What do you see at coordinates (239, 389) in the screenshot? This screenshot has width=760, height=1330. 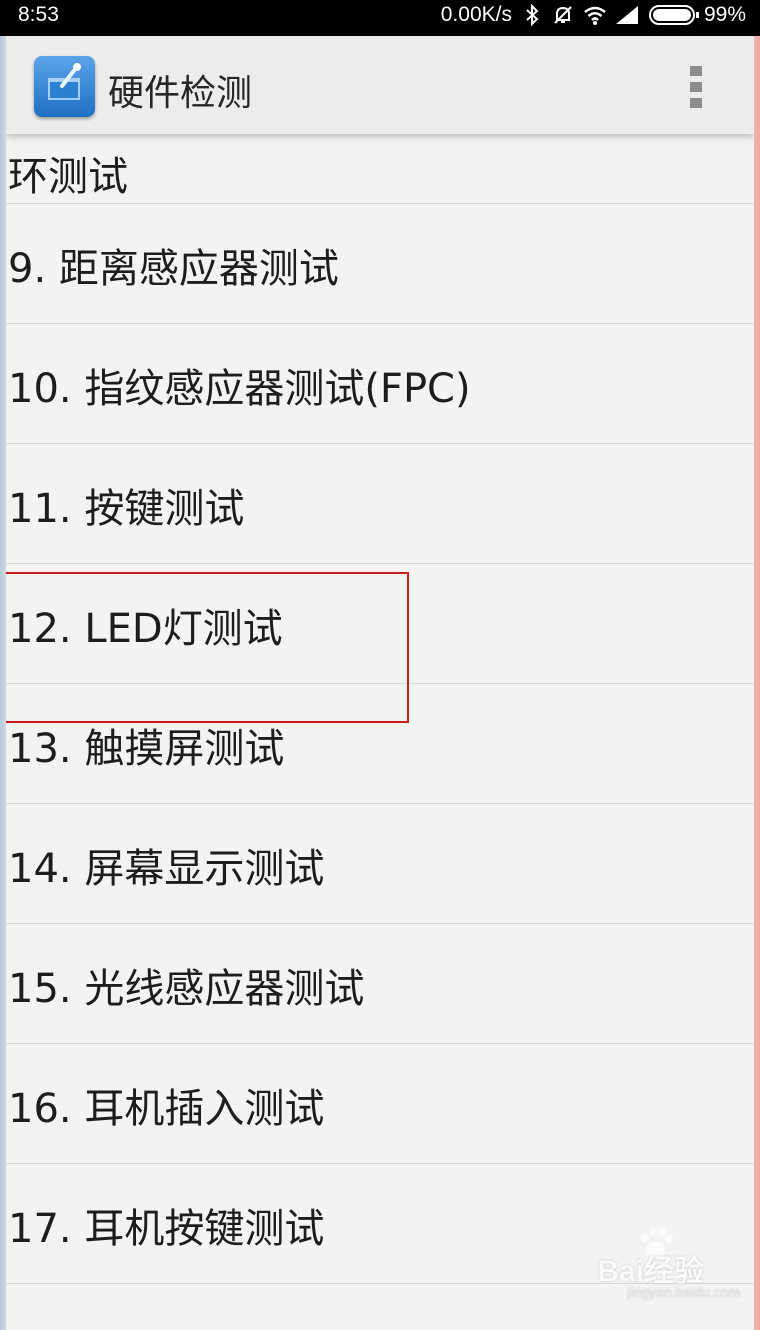 I see `list-item-label: 10. 指纹感应器测试(FPC)` at bounding box center [239, 389].